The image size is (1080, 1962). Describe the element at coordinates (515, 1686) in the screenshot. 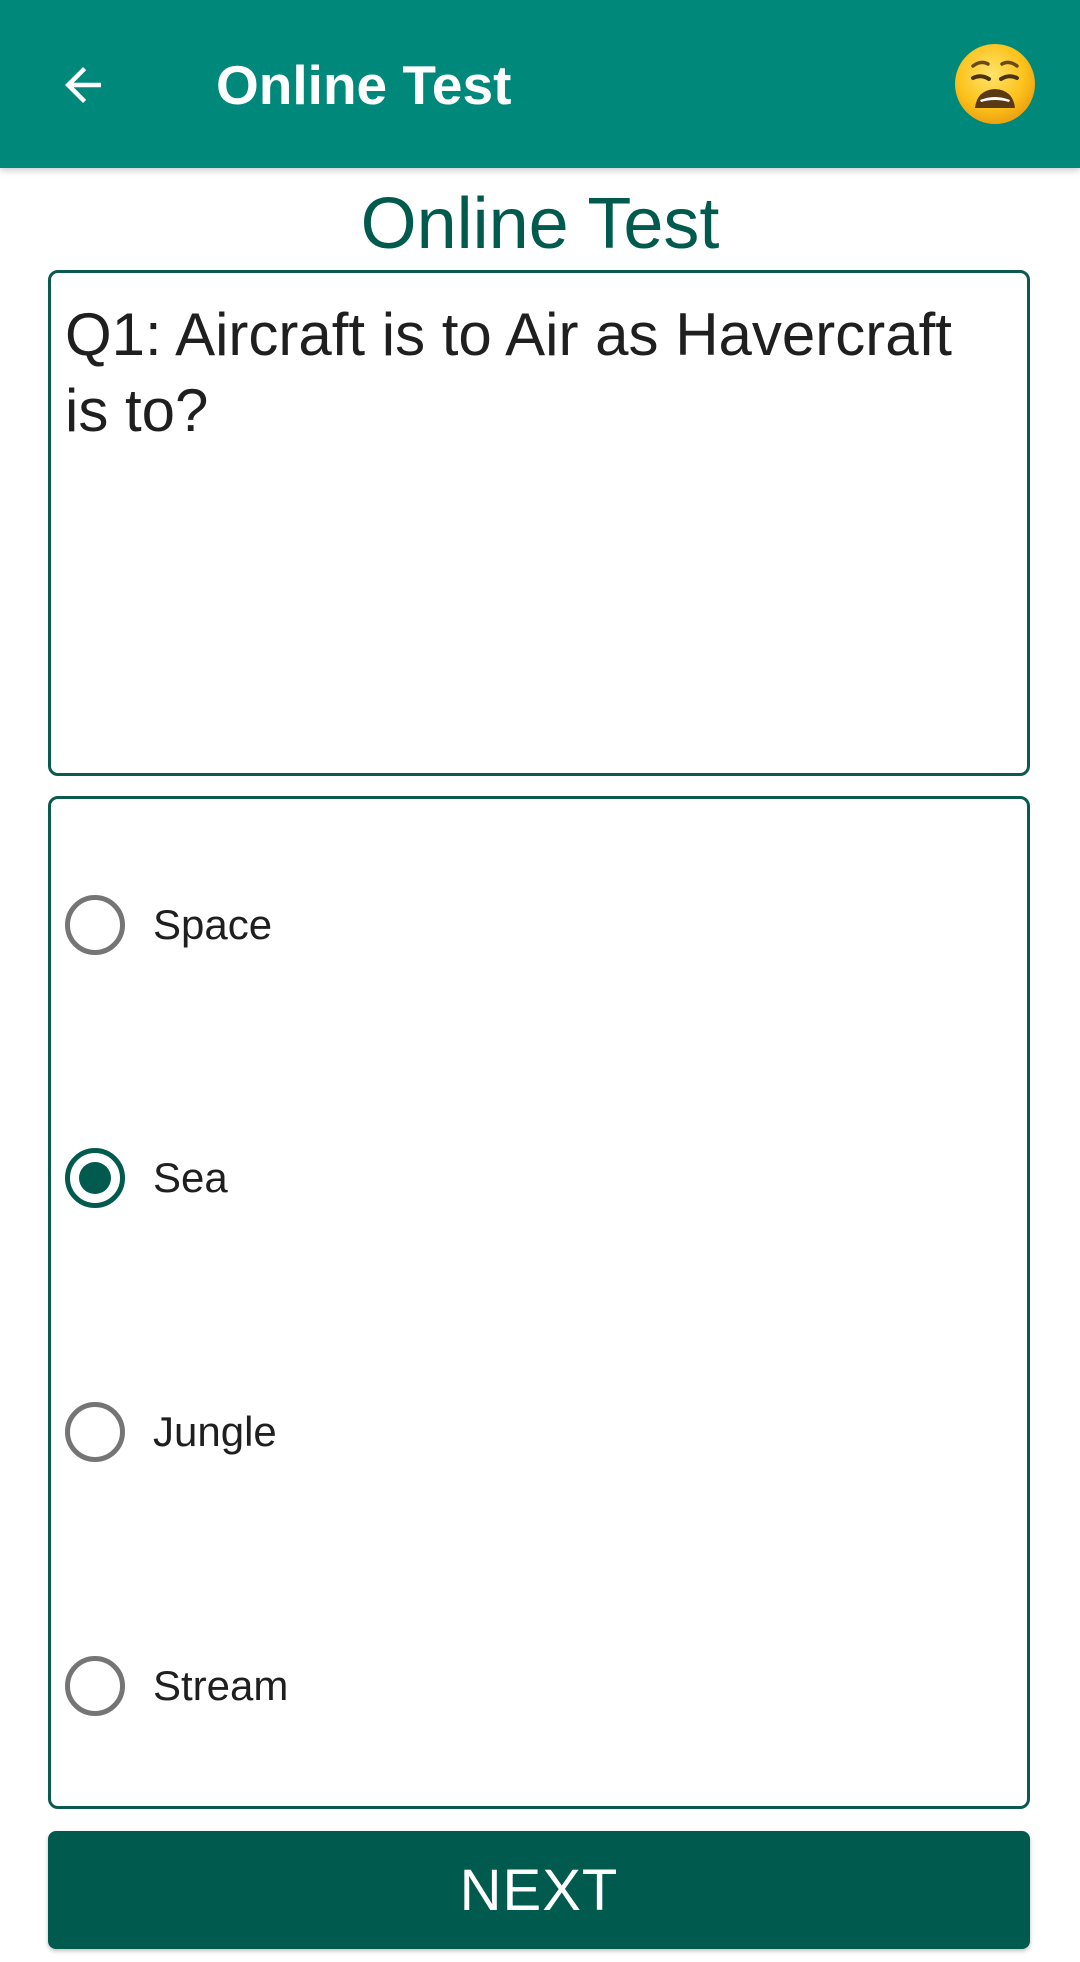

I see `option-stream: Stream` at that location.